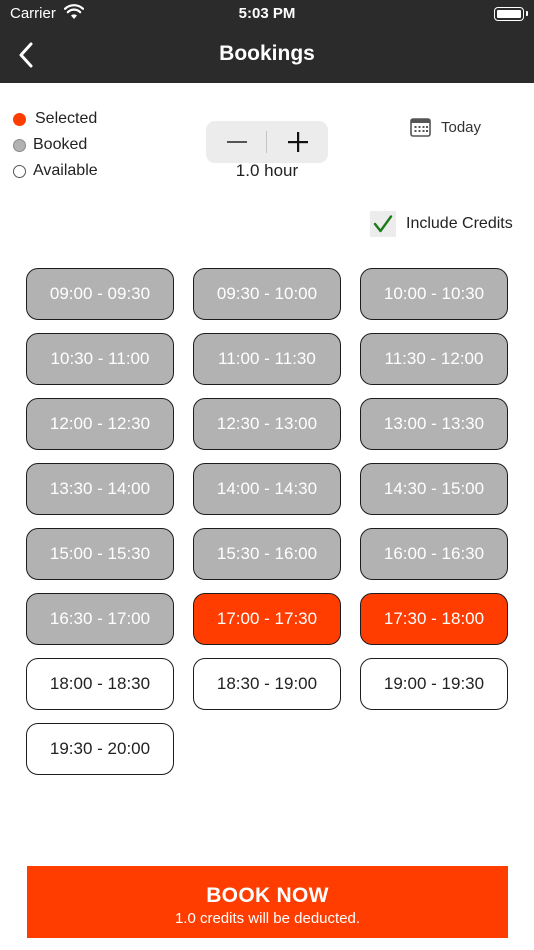 This screenshot has width=534, height=950. What do you see at coordinates (267, 619) in the screenshot?
I see `time-slot: 17:00 - 17:30` at bounding box center [267, 619].